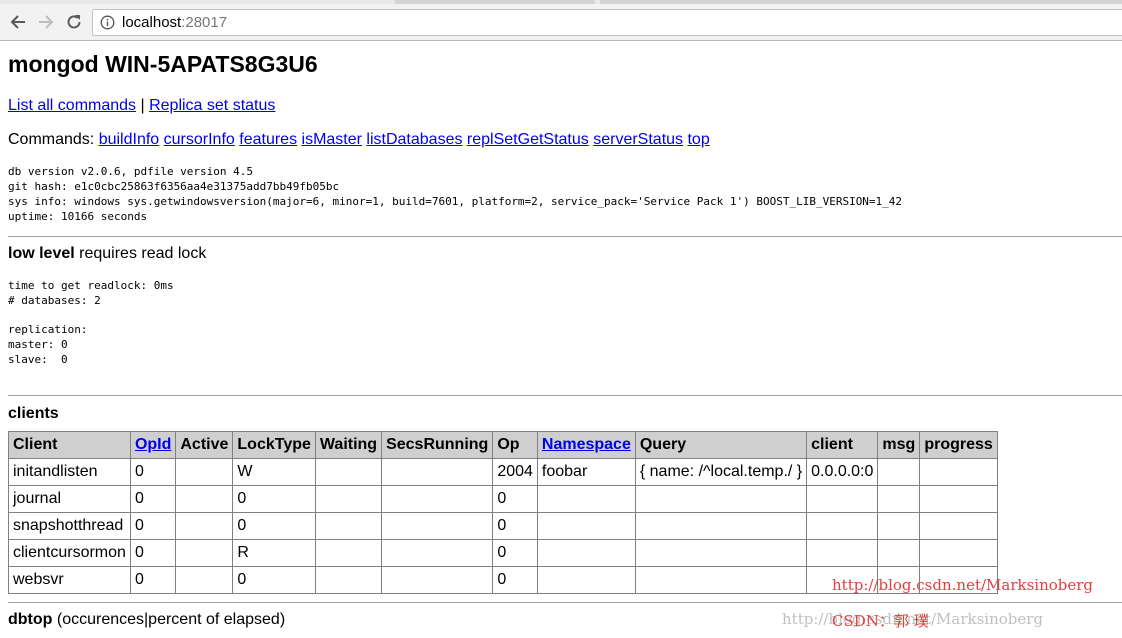  Describe the element at coordinates (586, 472) in the screenshot. I see `table-cell: foobar` at that location.